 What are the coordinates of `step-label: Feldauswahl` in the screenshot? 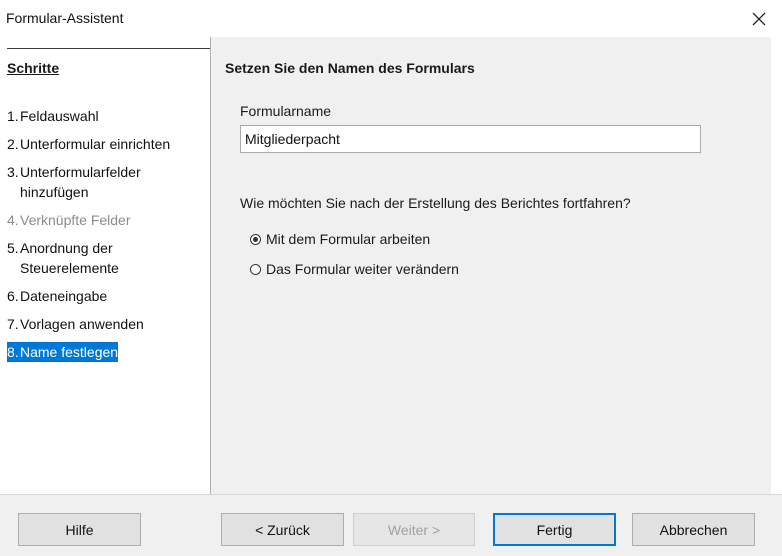 It's located at (59, 116).